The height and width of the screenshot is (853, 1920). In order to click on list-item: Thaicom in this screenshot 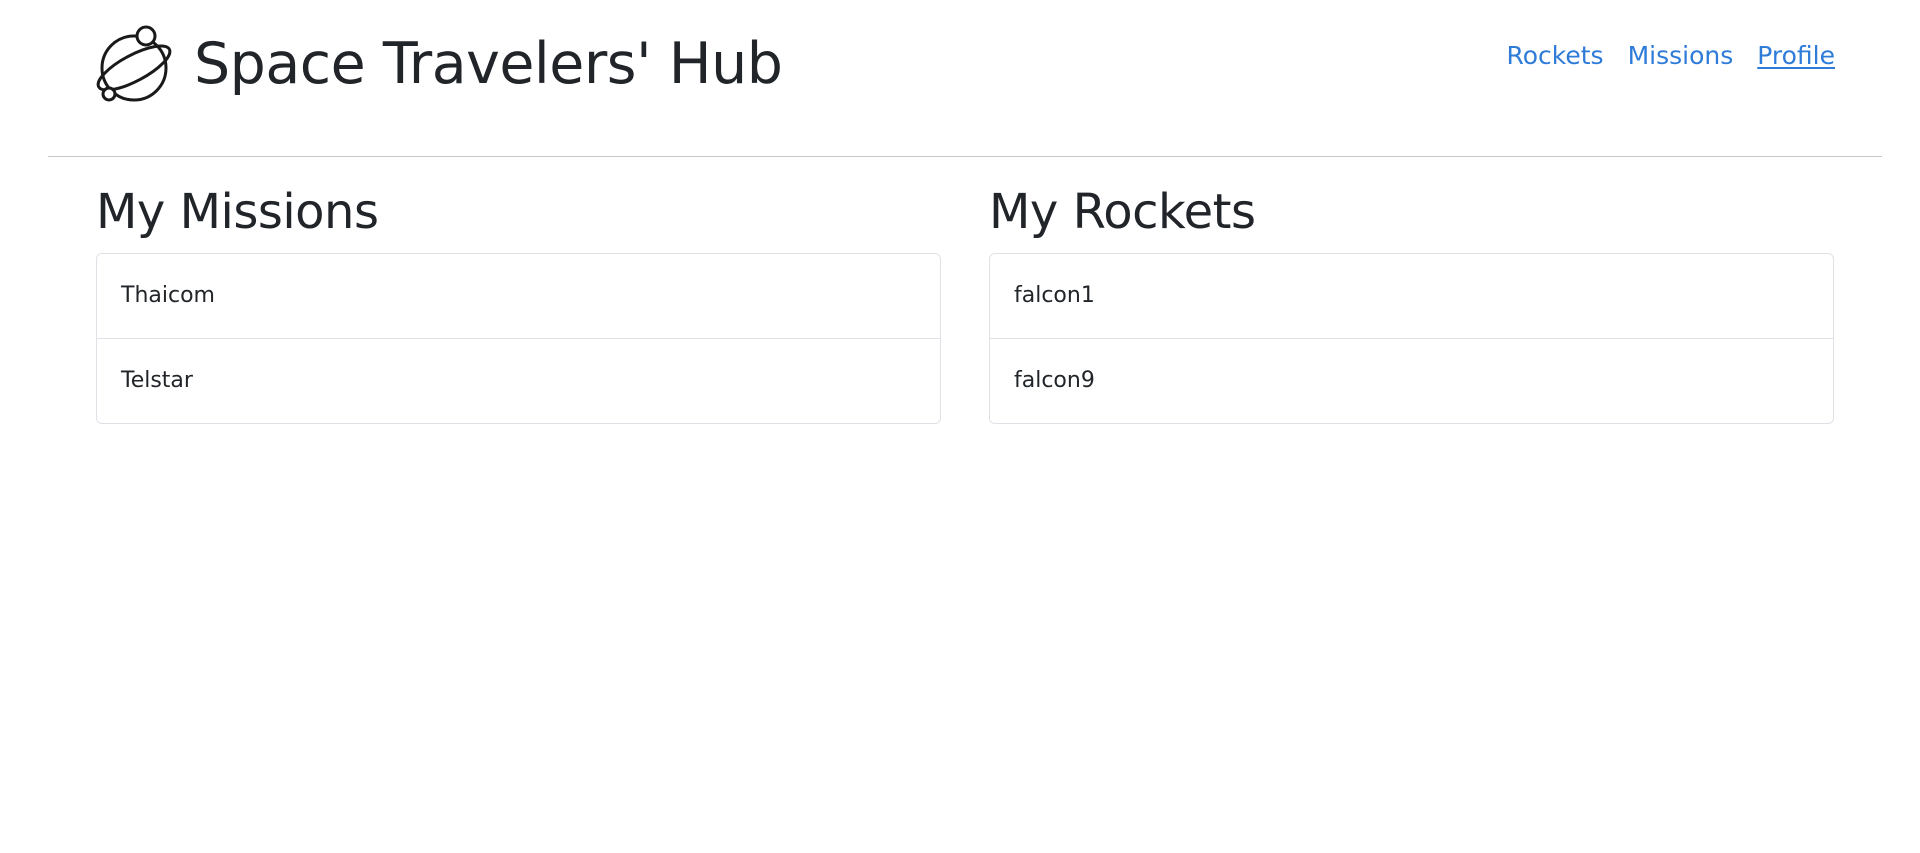, I will do `click(168, 295)`.